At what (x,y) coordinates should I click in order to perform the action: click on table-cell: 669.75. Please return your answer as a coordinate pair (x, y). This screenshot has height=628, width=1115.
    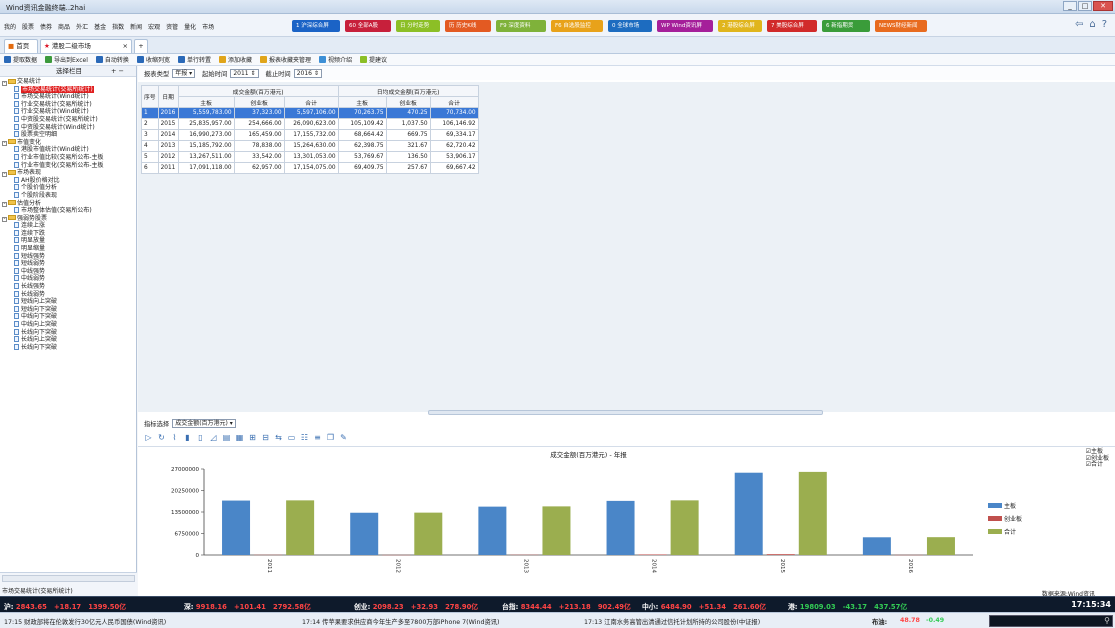
    Looking at the image, I should click on (408, 135).